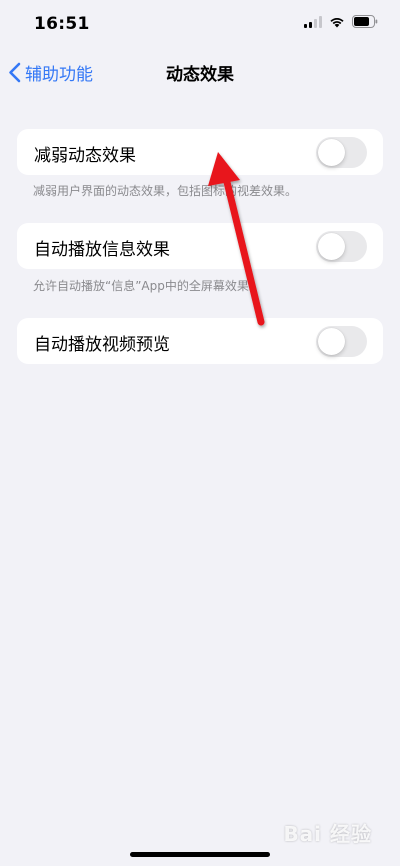 The height and width of the screenshot is (866, 400). What do you see at coordinates (365, 21) in the screenshot?
I see `battery-icon` at bounding box center [365, 21].